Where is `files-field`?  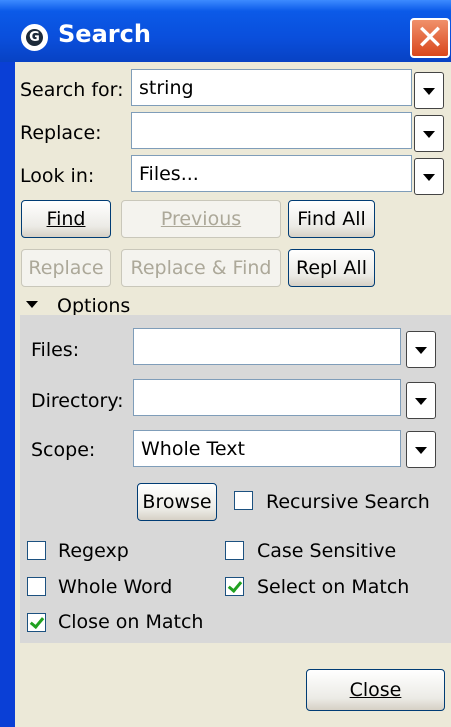 files-field is located at coordinates (267, 346).